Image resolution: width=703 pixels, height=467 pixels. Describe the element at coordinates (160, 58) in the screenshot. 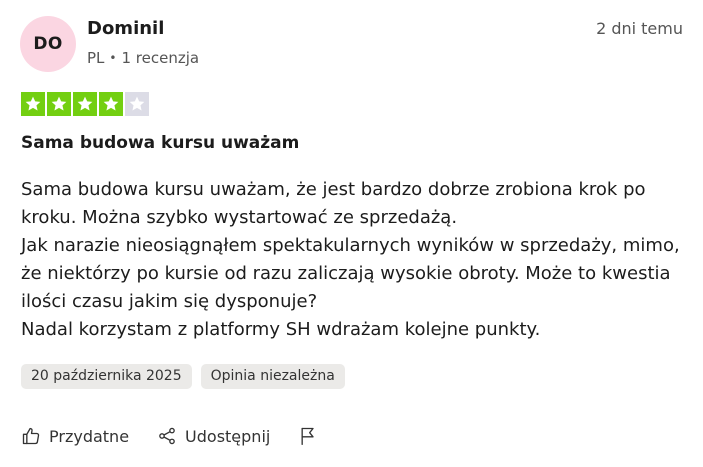

I see `reviewer-review-count: 1 recenzja` at that location.